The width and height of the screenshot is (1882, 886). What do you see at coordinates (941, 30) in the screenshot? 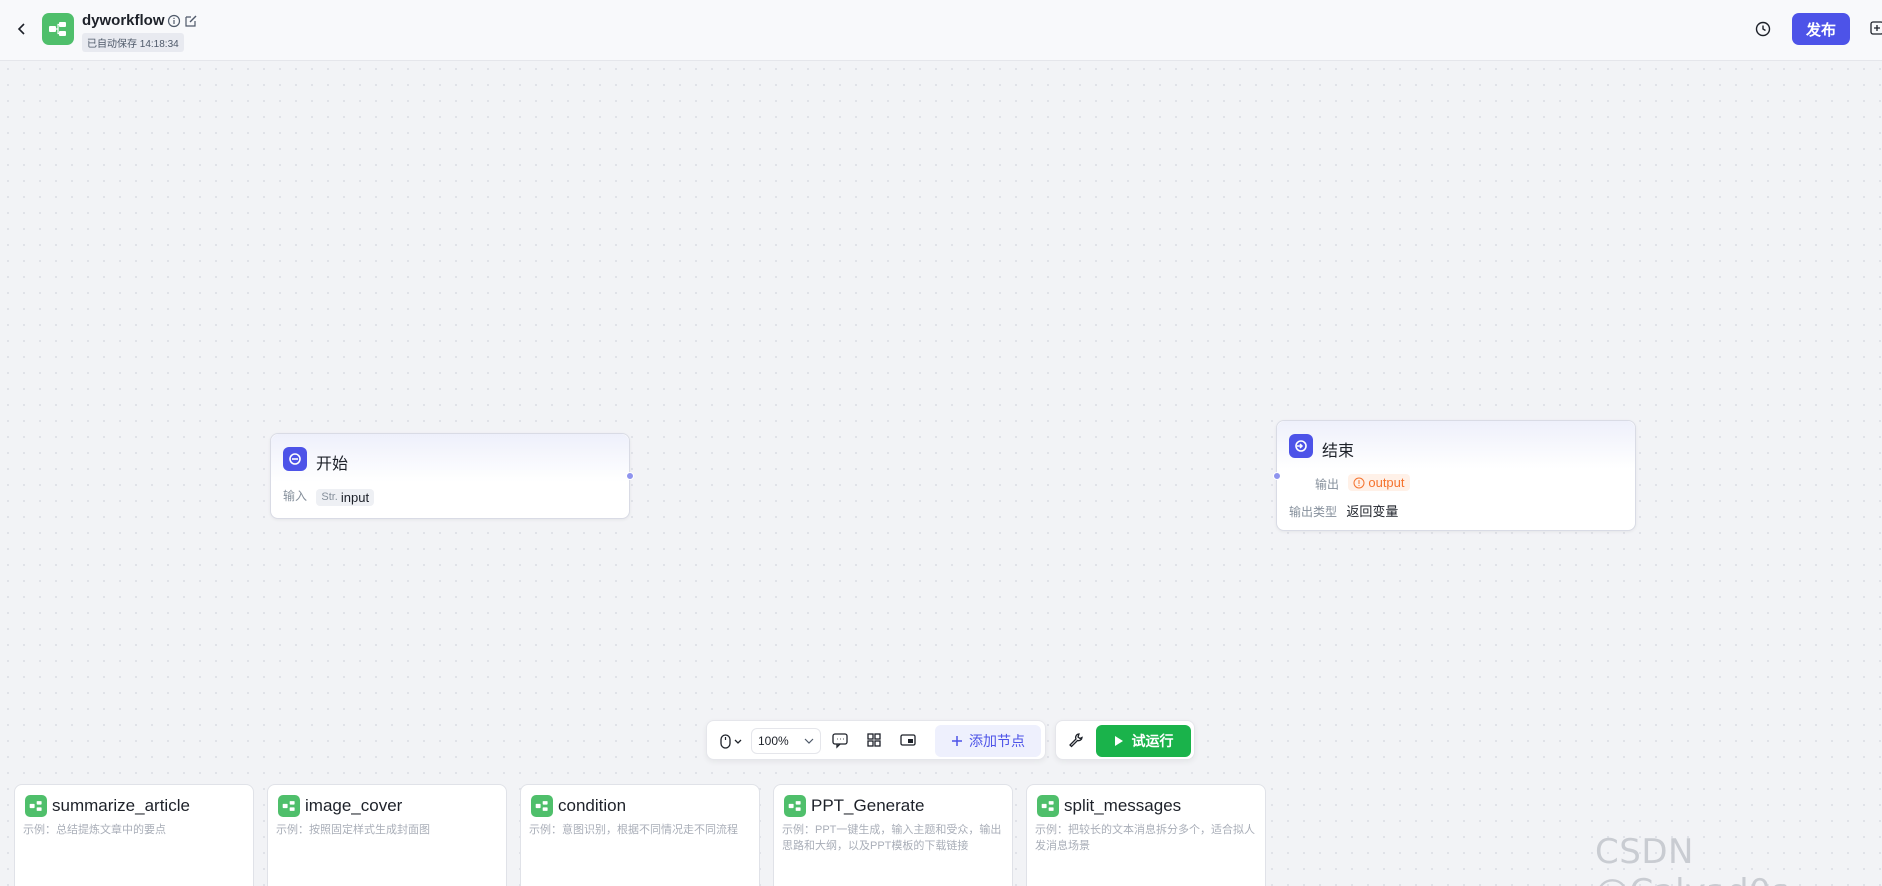
I see `top-header: dyworkflow 已自动保存 14:18:34 发布` at bounding box center [941, 30].